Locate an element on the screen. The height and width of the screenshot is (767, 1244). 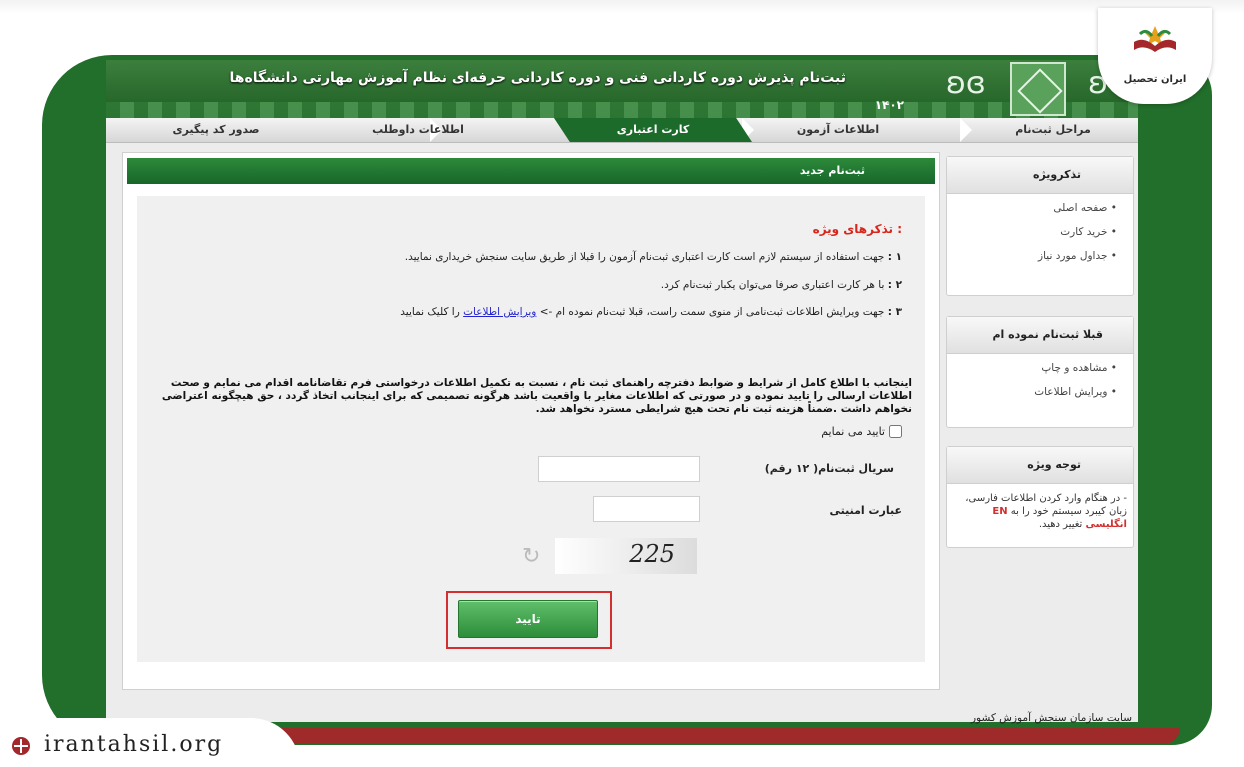
security-code-input is located at coordinates (646, 509).